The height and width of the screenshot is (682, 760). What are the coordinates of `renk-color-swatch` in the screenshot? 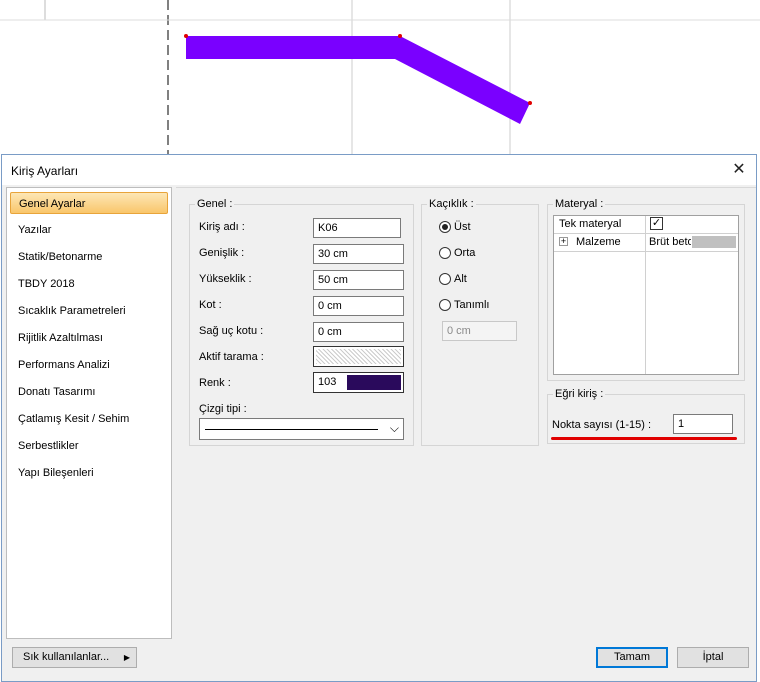 It's located at (374, 382).